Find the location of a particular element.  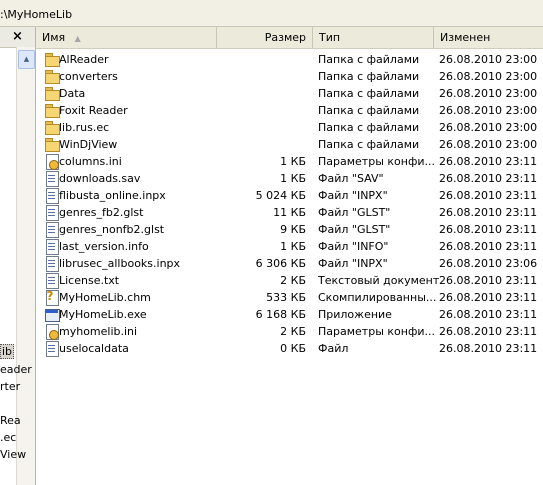

file-name: downloads.sav is located at coordinates (100, 178).